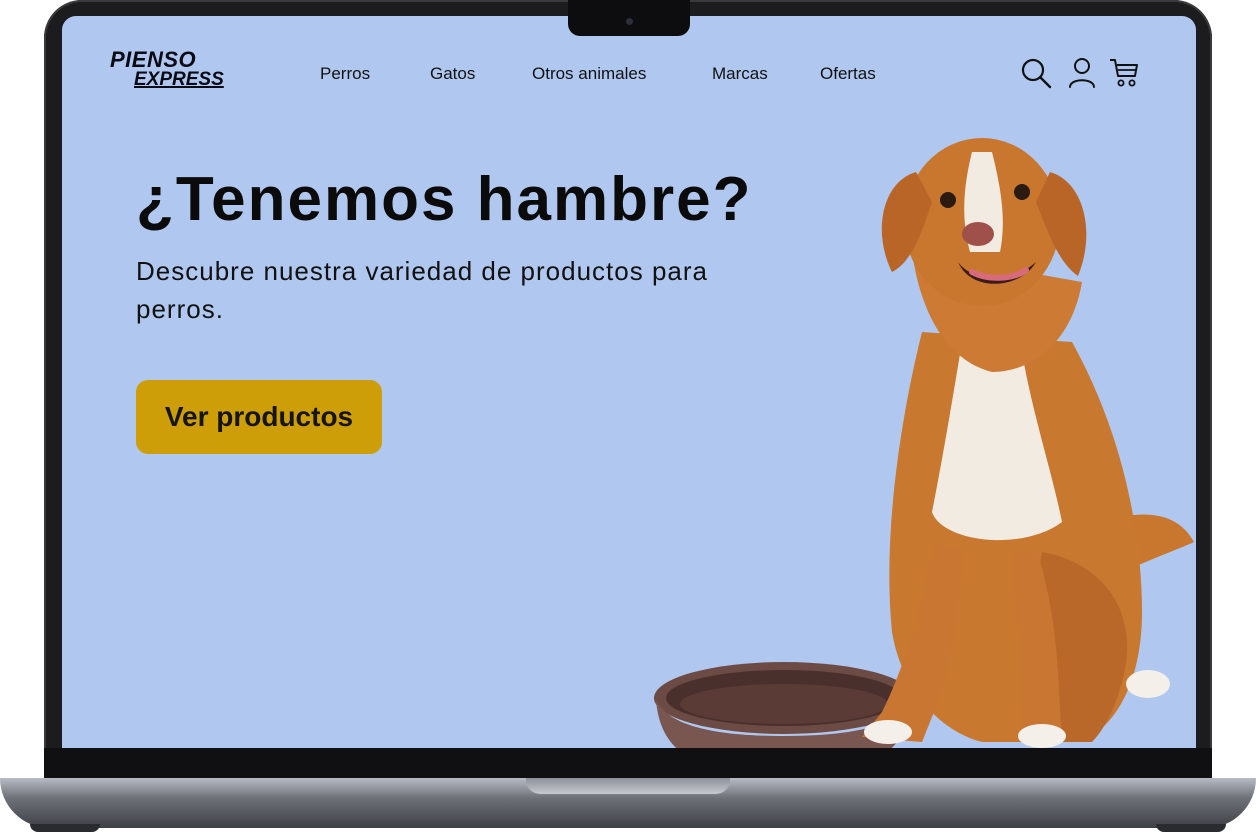  What do you see at coordinates (1082, 73) in the screenshot?
I see `user-icon` at bounding box center [1082, 73].